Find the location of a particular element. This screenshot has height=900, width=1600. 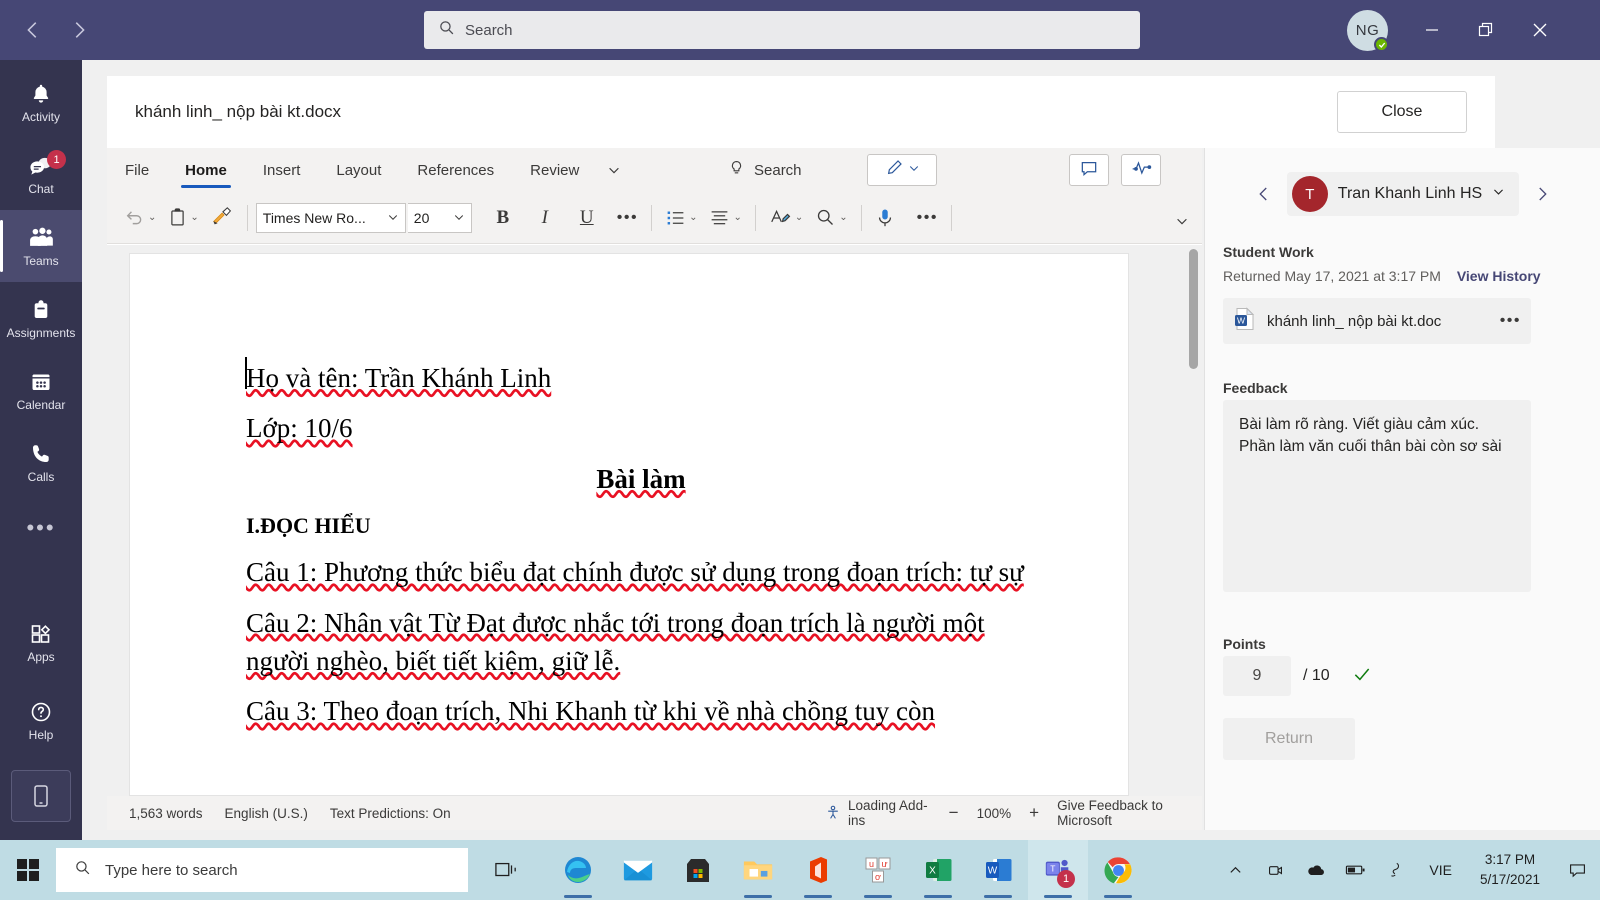

zoom-in-button: + is located at coordinates (1034, 813).